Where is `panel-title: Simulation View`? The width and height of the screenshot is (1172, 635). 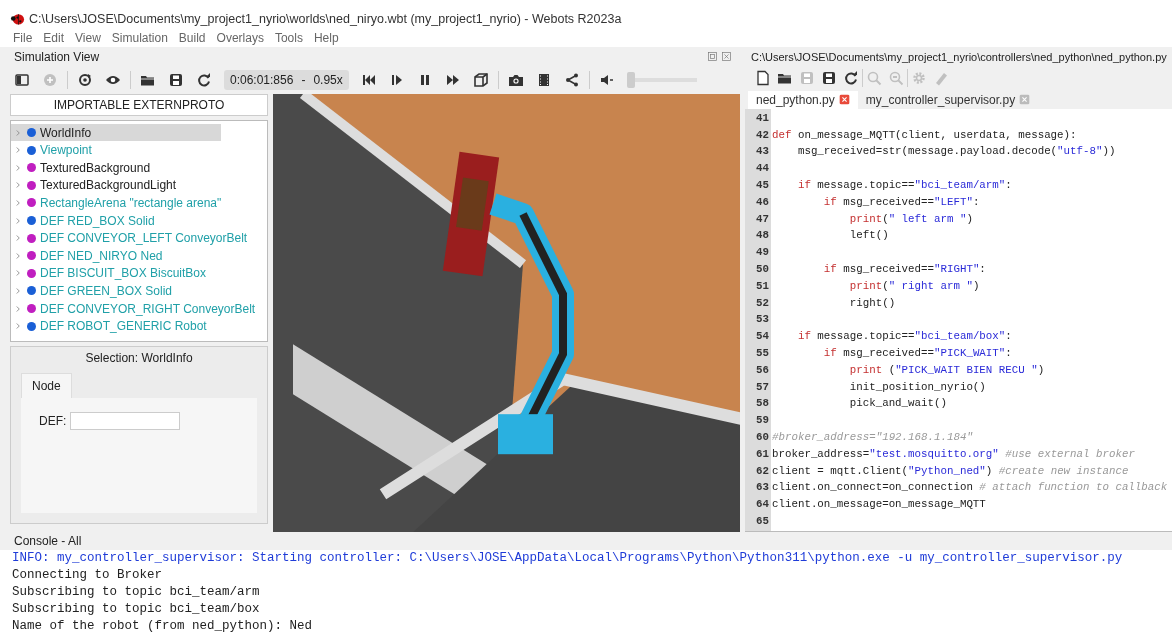
panel-title: Simulation View is located at coordinates (57, 56).